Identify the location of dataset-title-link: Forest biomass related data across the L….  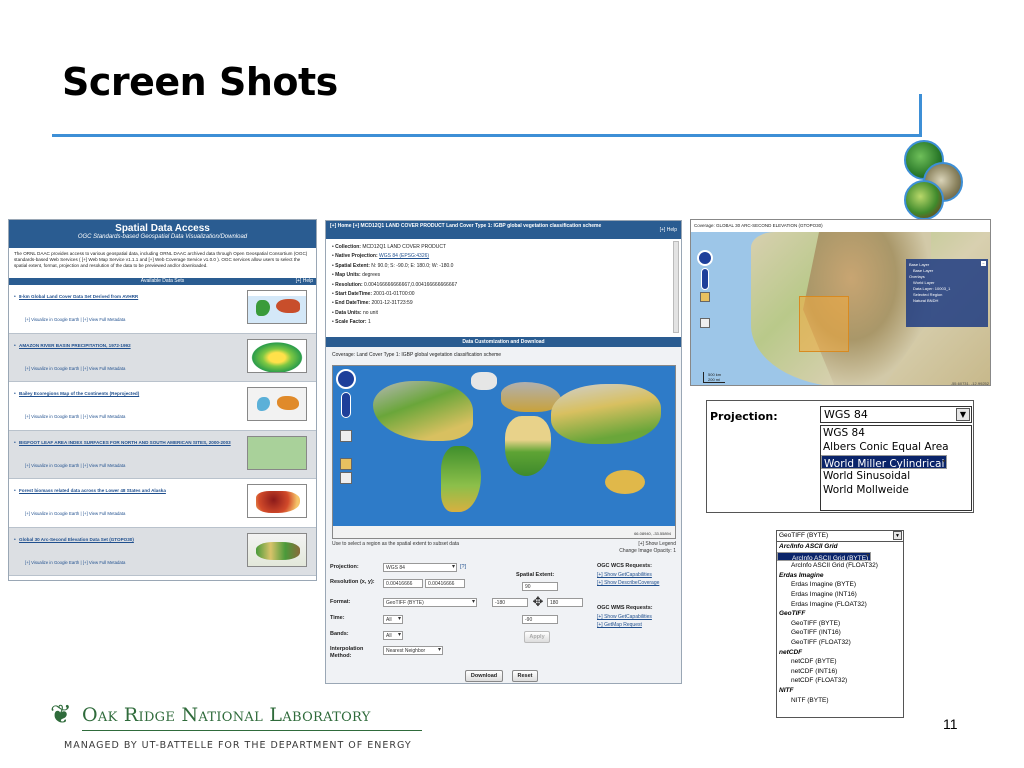
(131, 490).